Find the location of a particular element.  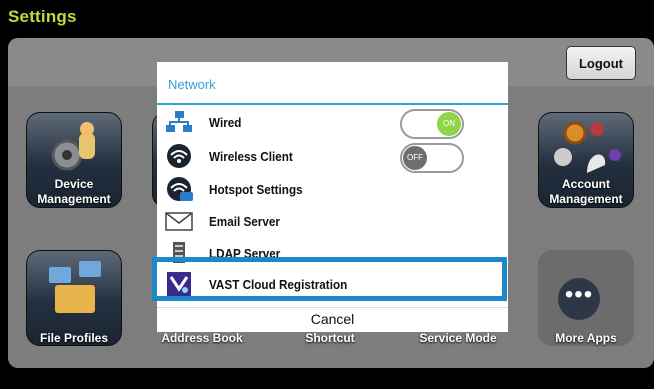

more-apps-label: More Apps is located at coordinates (586, 338).